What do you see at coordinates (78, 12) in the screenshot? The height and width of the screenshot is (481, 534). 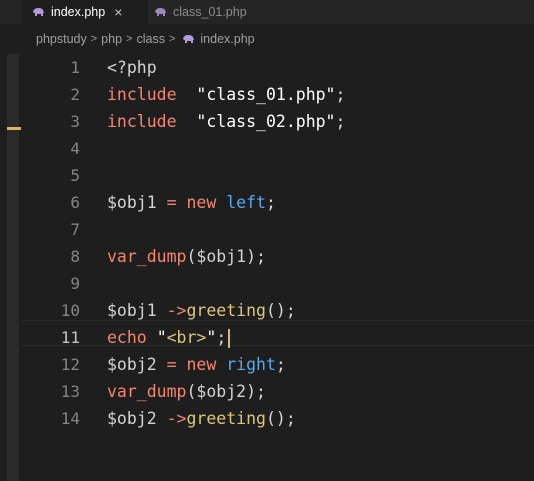 I see `tab-label: index.php` at bounding box center [78, 12].